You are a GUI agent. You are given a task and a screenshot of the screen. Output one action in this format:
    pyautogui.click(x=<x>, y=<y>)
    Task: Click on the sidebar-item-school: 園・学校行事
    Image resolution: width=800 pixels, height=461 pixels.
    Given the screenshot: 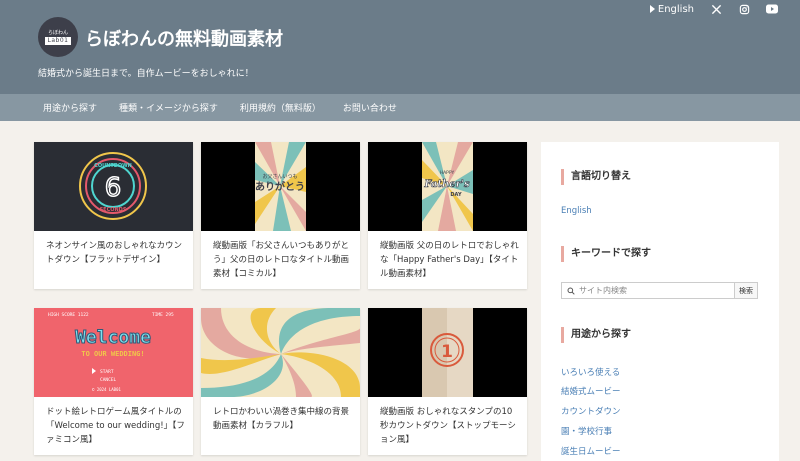 What is the action you would take?
    pyautogui.click(x=586, y=431)
    